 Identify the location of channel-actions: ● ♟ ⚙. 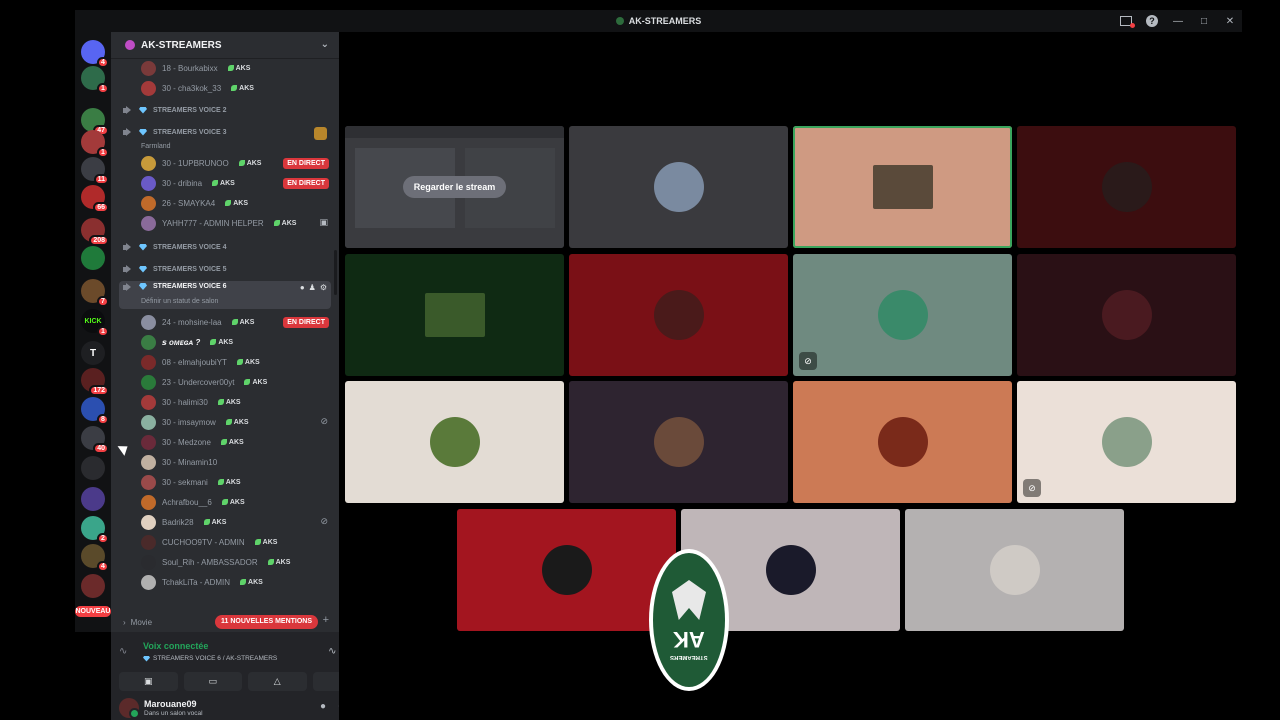
(313, 287).